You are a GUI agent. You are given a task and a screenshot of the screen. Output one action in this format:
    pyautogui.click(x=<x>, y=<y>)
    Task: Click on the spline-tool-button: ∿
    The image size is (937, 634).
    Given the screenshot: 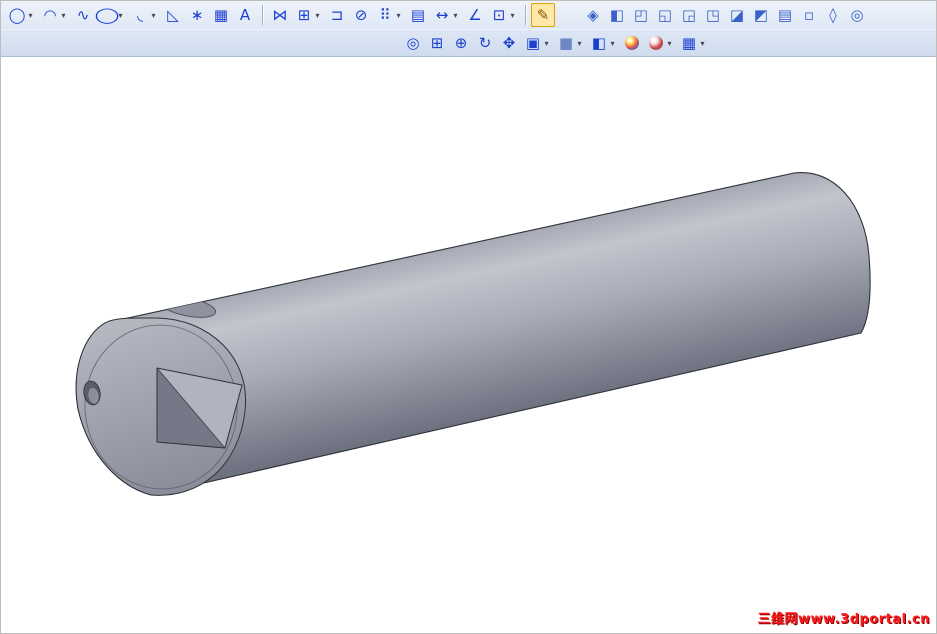 What is the action you would take?
    pyautogui.click(x=83, y=15)
    